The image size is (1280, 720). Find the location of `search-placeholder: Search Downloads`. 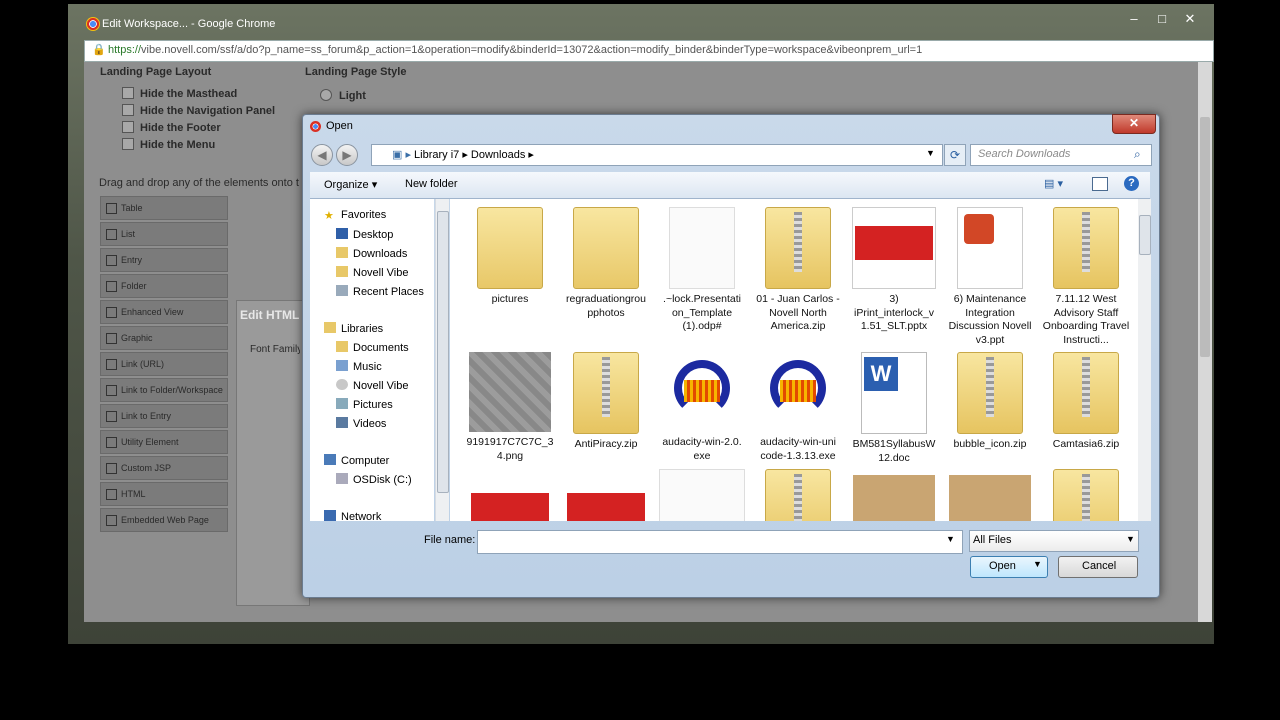

search-placeholder: Search Downloads is located at coordinates (1024, 154).